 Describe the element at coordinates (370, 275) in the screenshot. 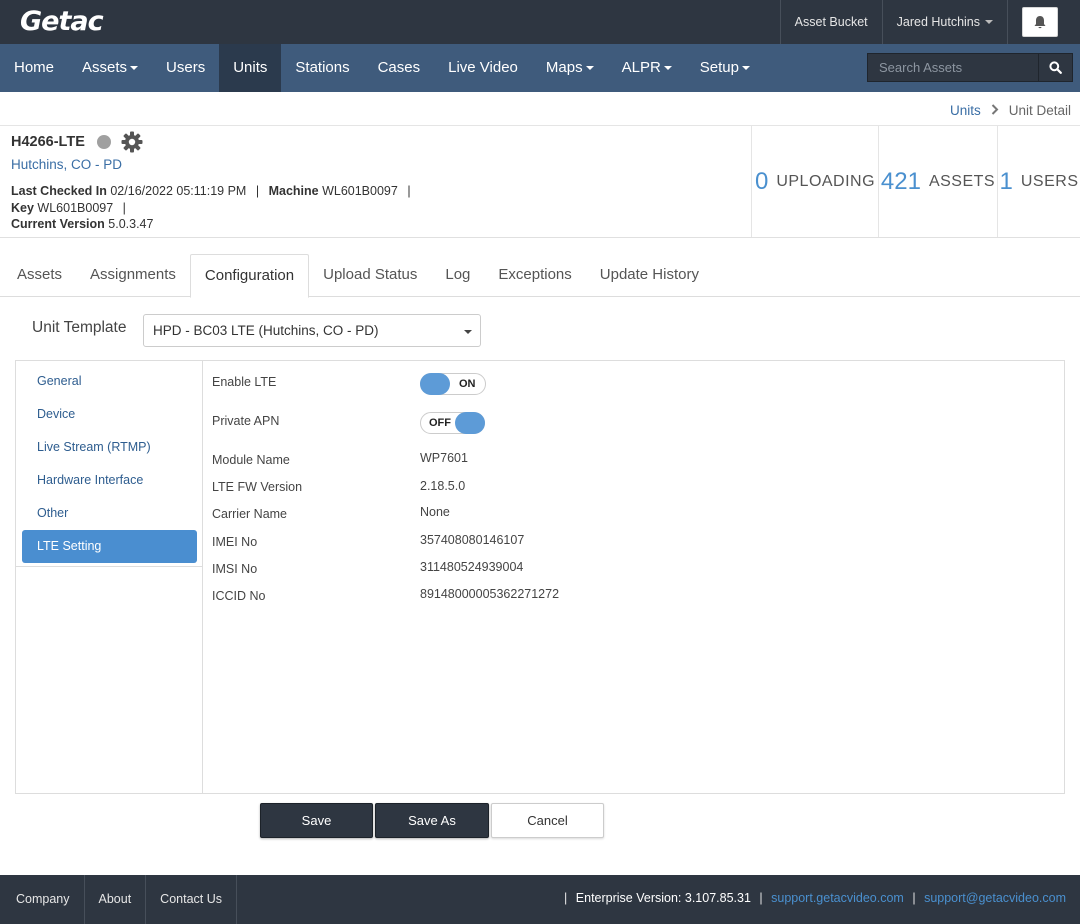

I see `tab-upload-status: Upload Status` at that location.